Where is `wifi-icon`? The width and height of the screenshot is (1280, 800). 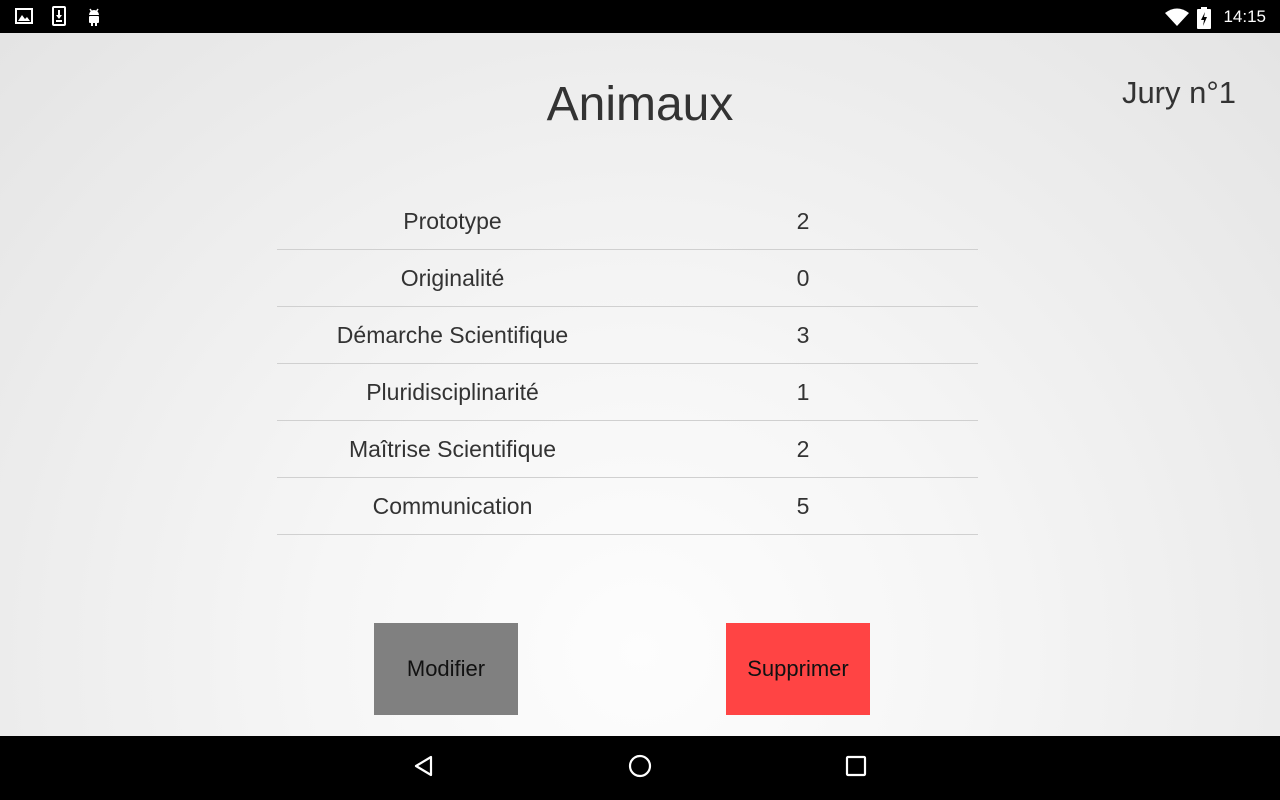 wifi-icon is located at coordinates (1177, 17).